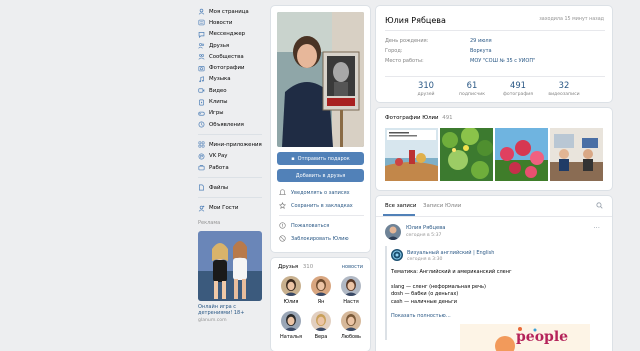  Describe the element at coordinates (351, 302) in the screenshot. I see `friend-name: Настя` at that location.